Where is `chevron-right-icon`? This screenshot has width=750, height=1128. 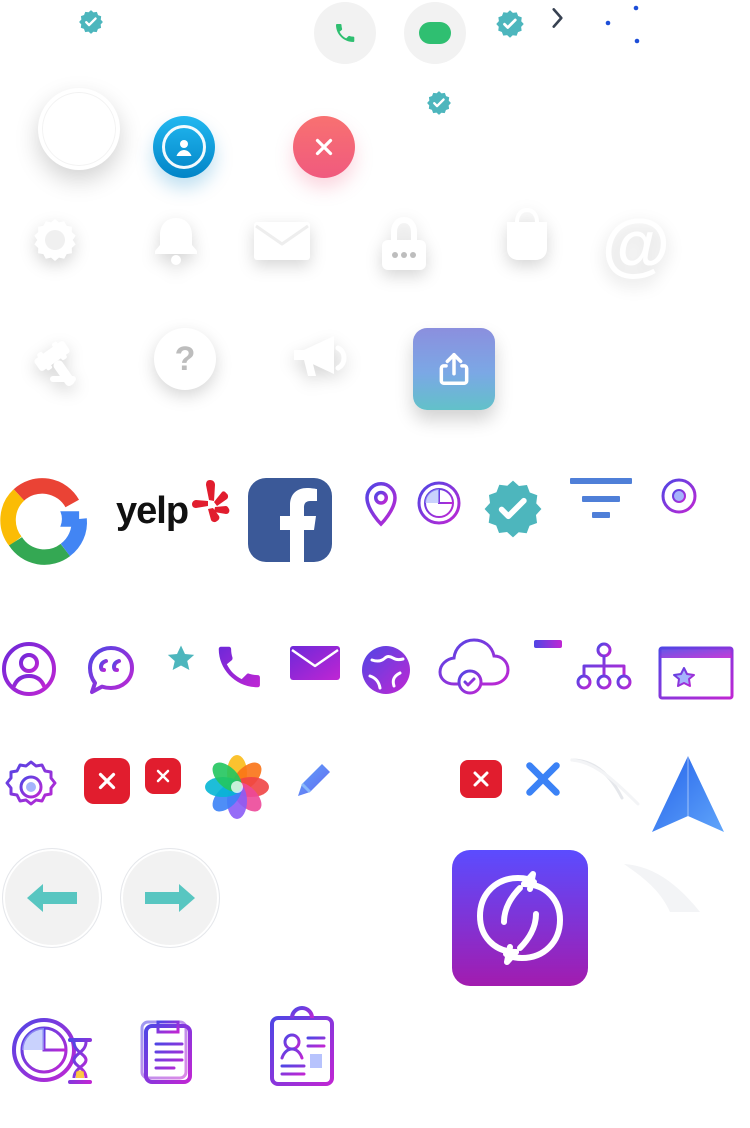
chevron-right-icon is located at coordinates (557, 18).